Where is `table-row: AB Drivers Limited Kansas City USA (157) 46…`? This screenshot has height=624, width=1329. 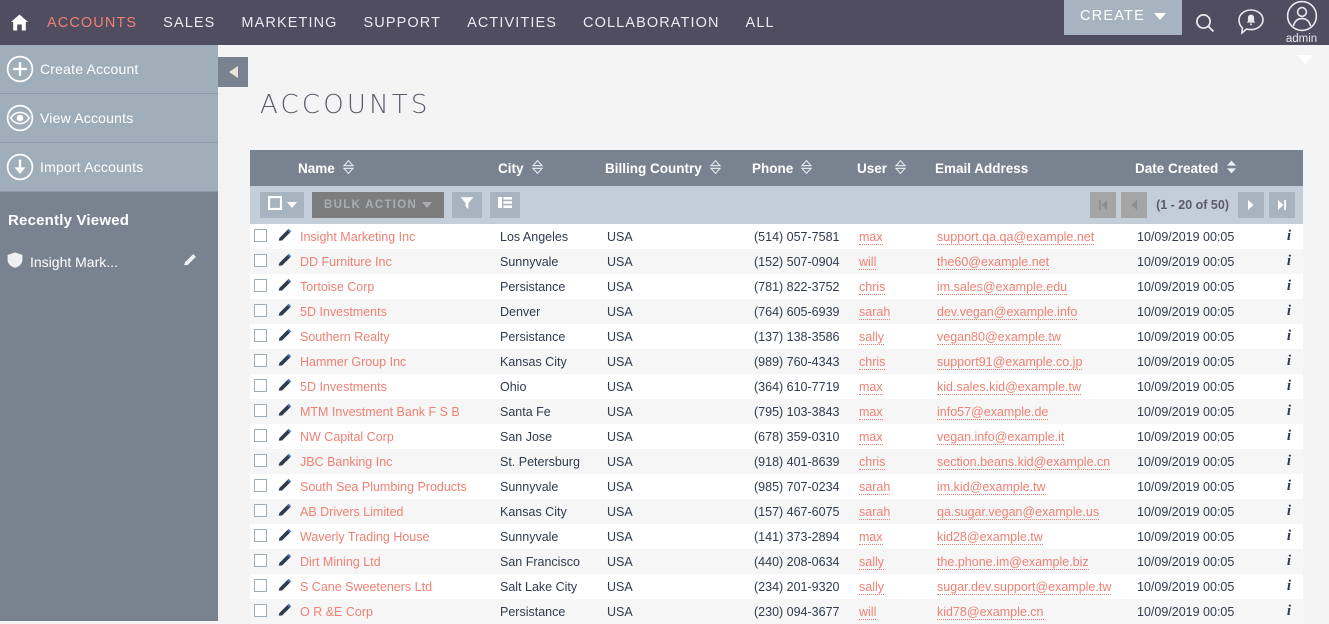
table-row: AB Drivers Limited Kansas City USA (157) 46… is located at coordinates (776, 511).